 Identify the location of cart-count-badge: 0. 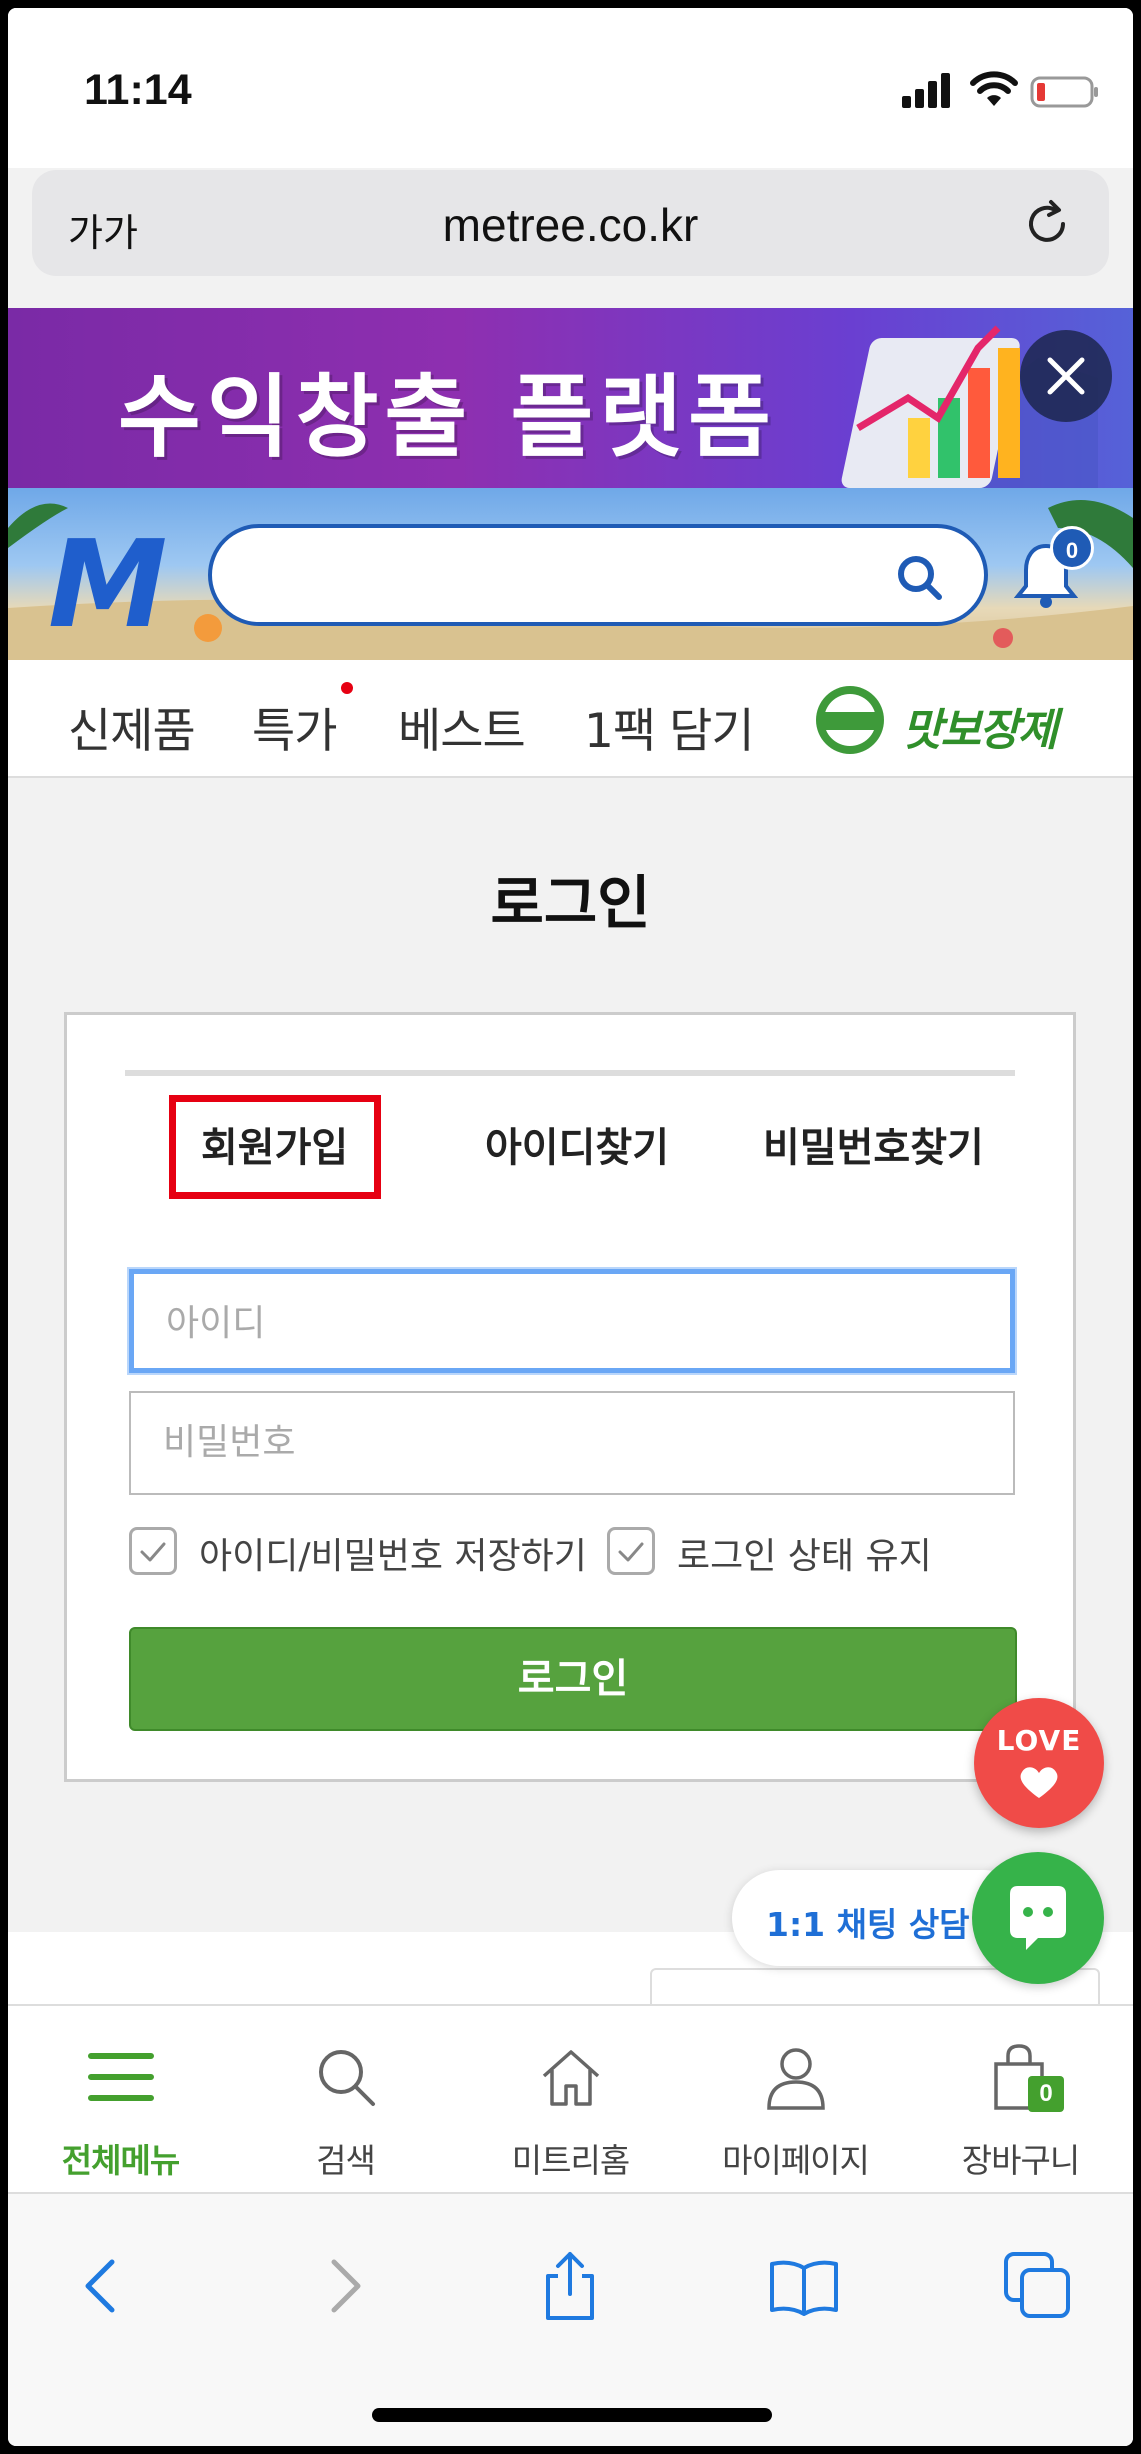
(1046, 2094).